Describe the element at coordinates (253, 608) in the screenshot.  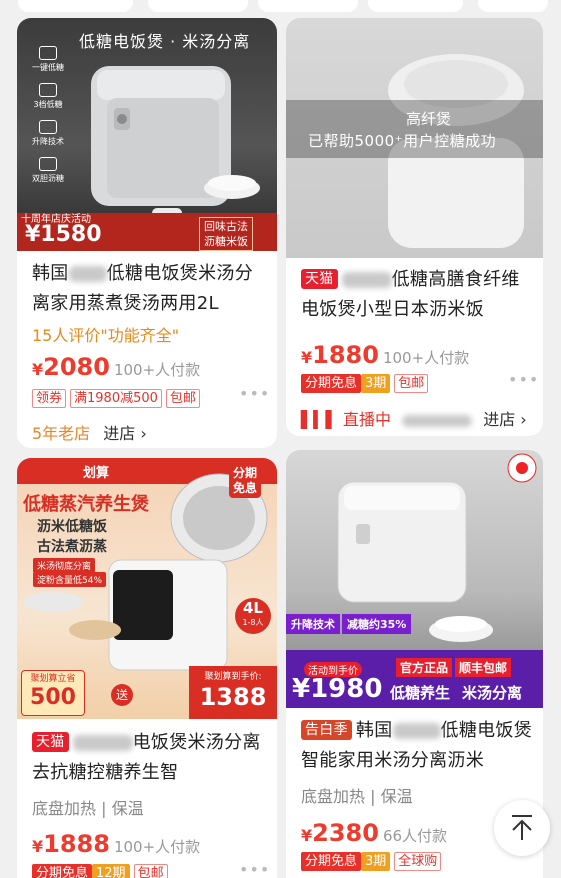
I see `capacity-value: 4L` at that location.